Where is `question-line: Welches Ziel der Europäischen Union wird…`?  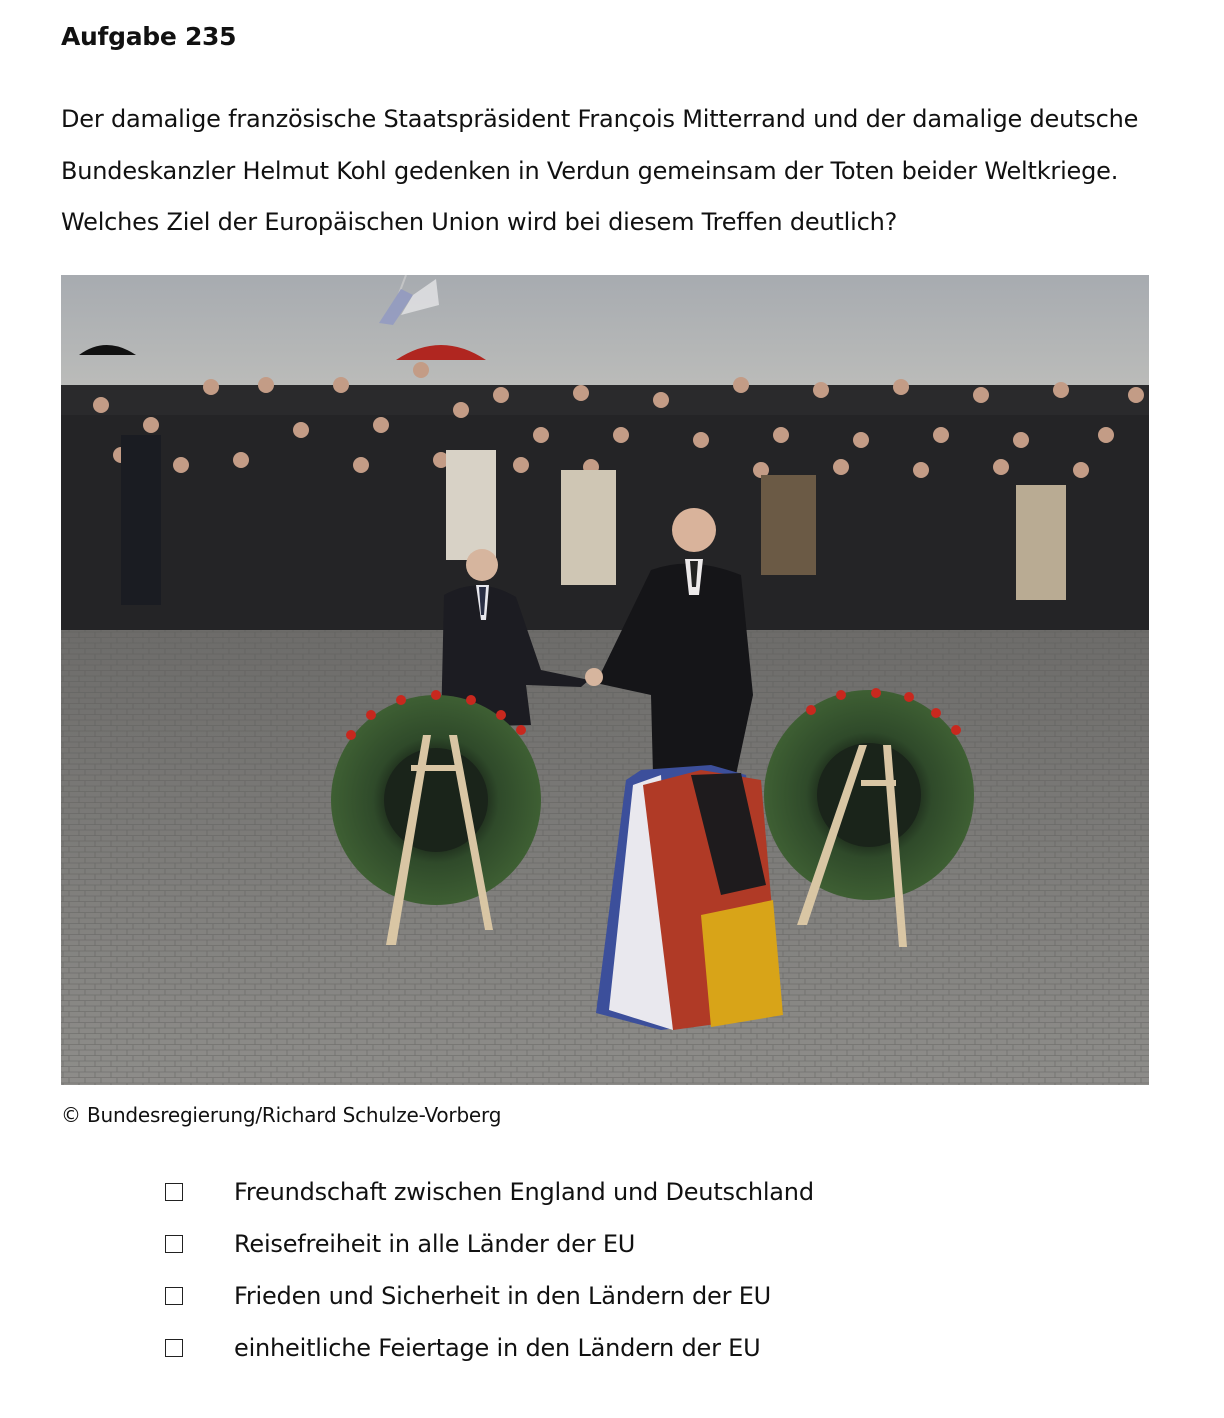 question-line: Welches Ziel der Europäischen Union wird… is located at coordinates (479, 222).